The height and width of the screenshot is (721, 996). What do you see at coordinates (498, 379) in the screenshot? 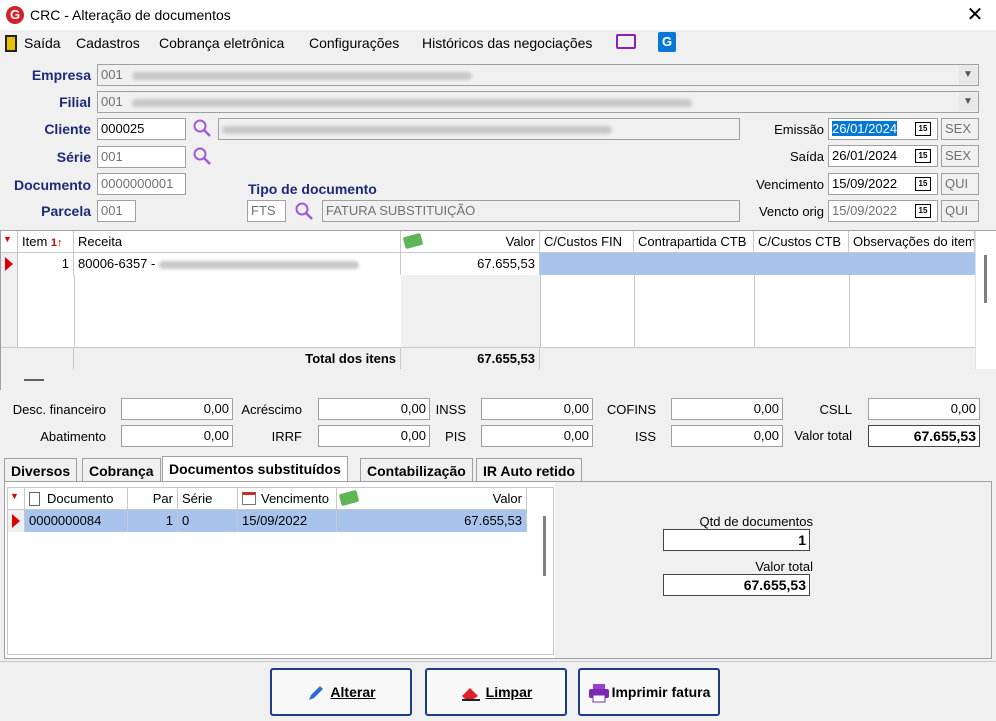
I see `horizontal-scrollbar` at bounding box center [498, 379].